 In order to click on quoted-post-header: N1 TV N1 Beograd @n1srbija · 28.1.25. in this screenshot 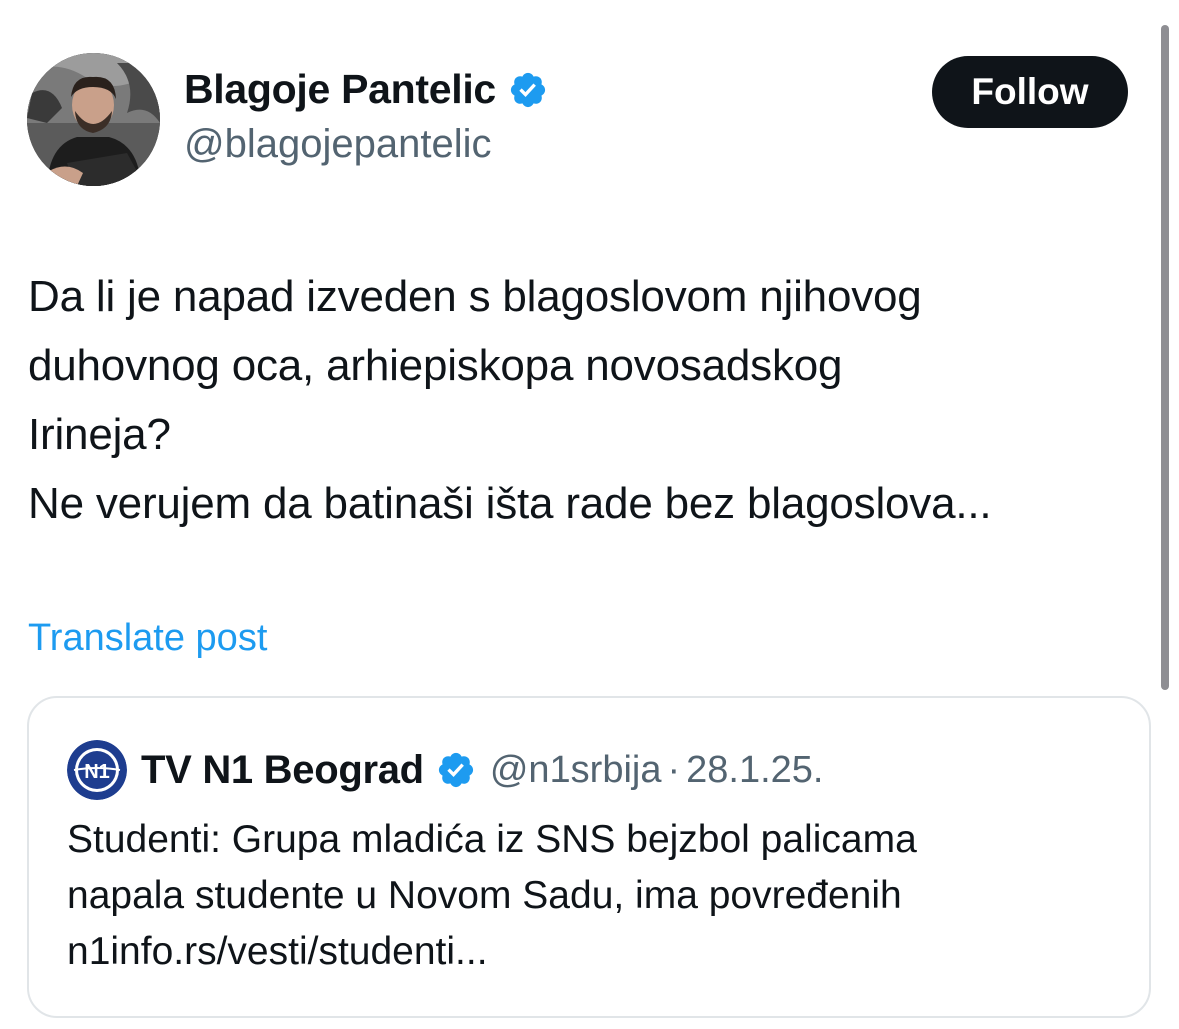, I will do `click(445, 770)`.